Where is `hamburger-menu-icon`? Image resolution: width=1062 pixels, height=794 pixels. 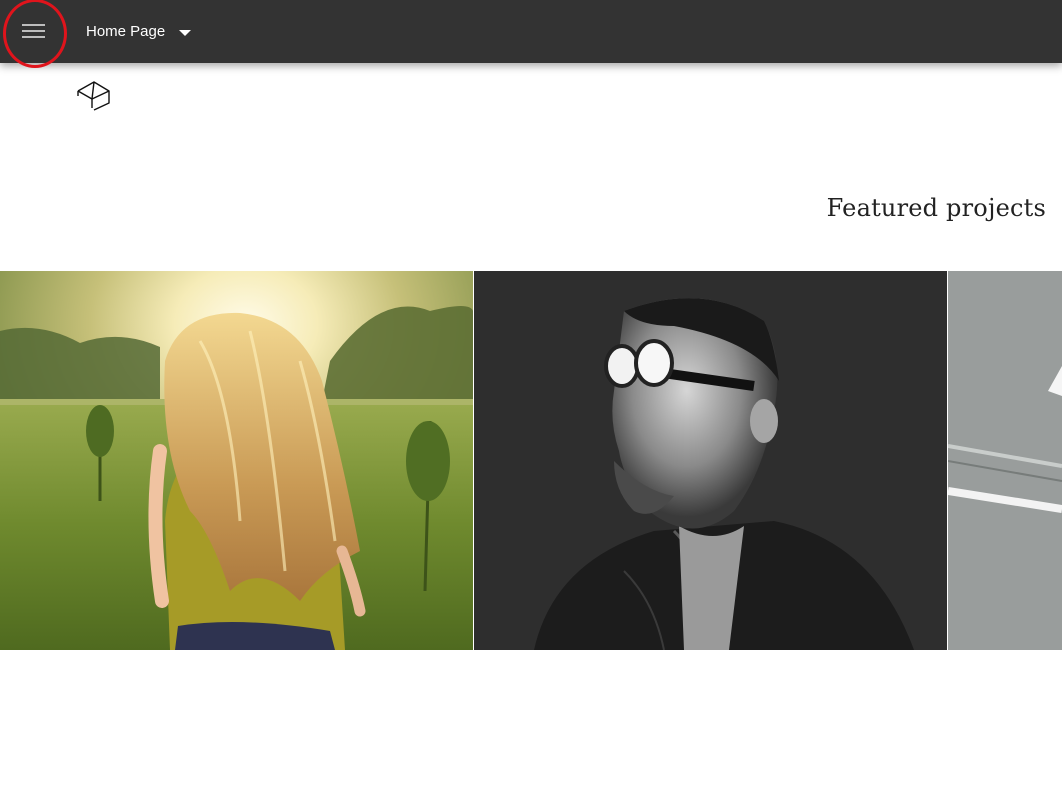 hamburger-menu-icon is located at coordinates (33, 31).